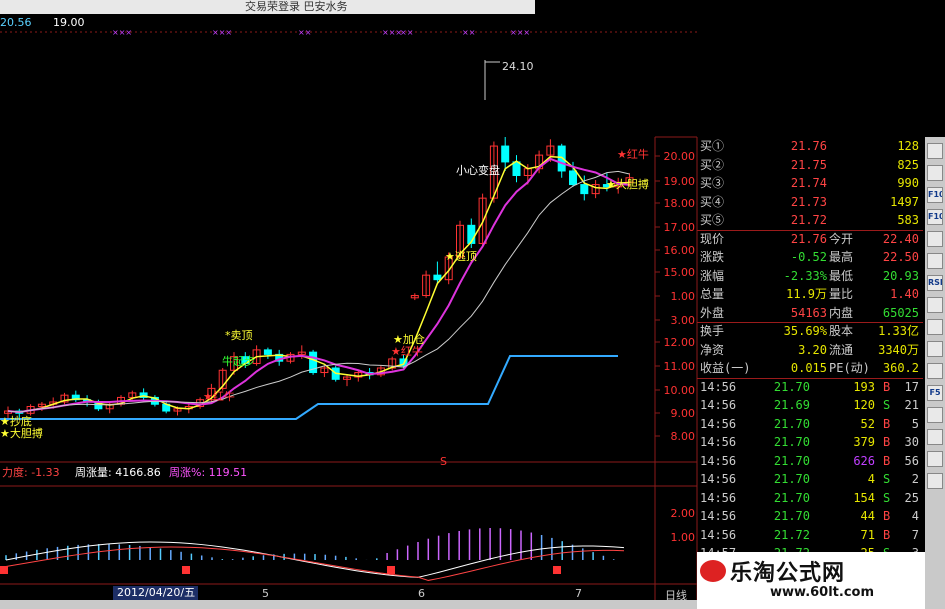 Image resolution: width=945 pixels, height=609 pixels. I want to click on tick-row: 14:56 21.70 44 B 4, so click(810, 516).